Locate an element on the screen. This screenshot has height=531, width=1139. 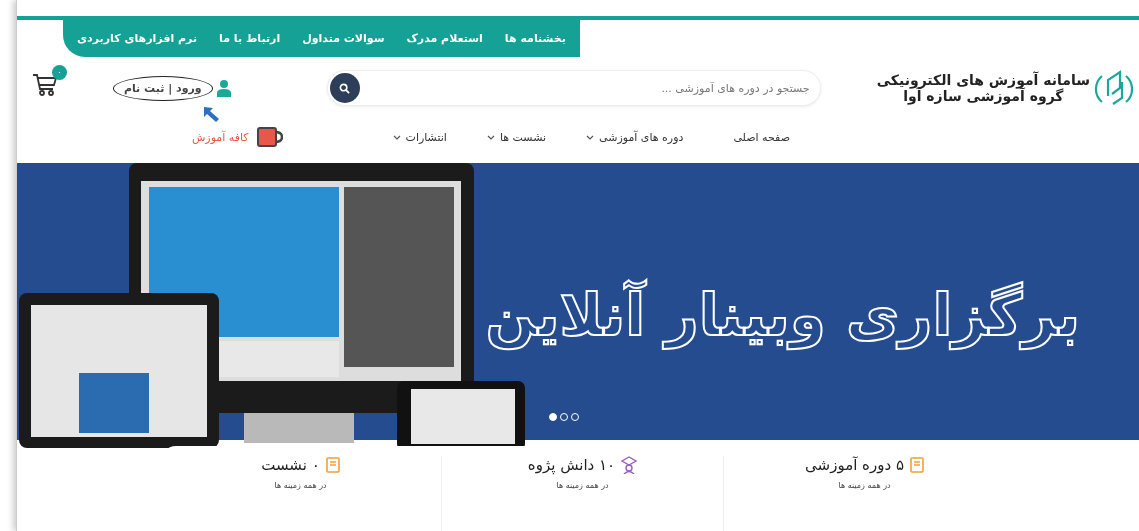
top-menu-link: استعلام مدرک is located at coordinates (444, 38).